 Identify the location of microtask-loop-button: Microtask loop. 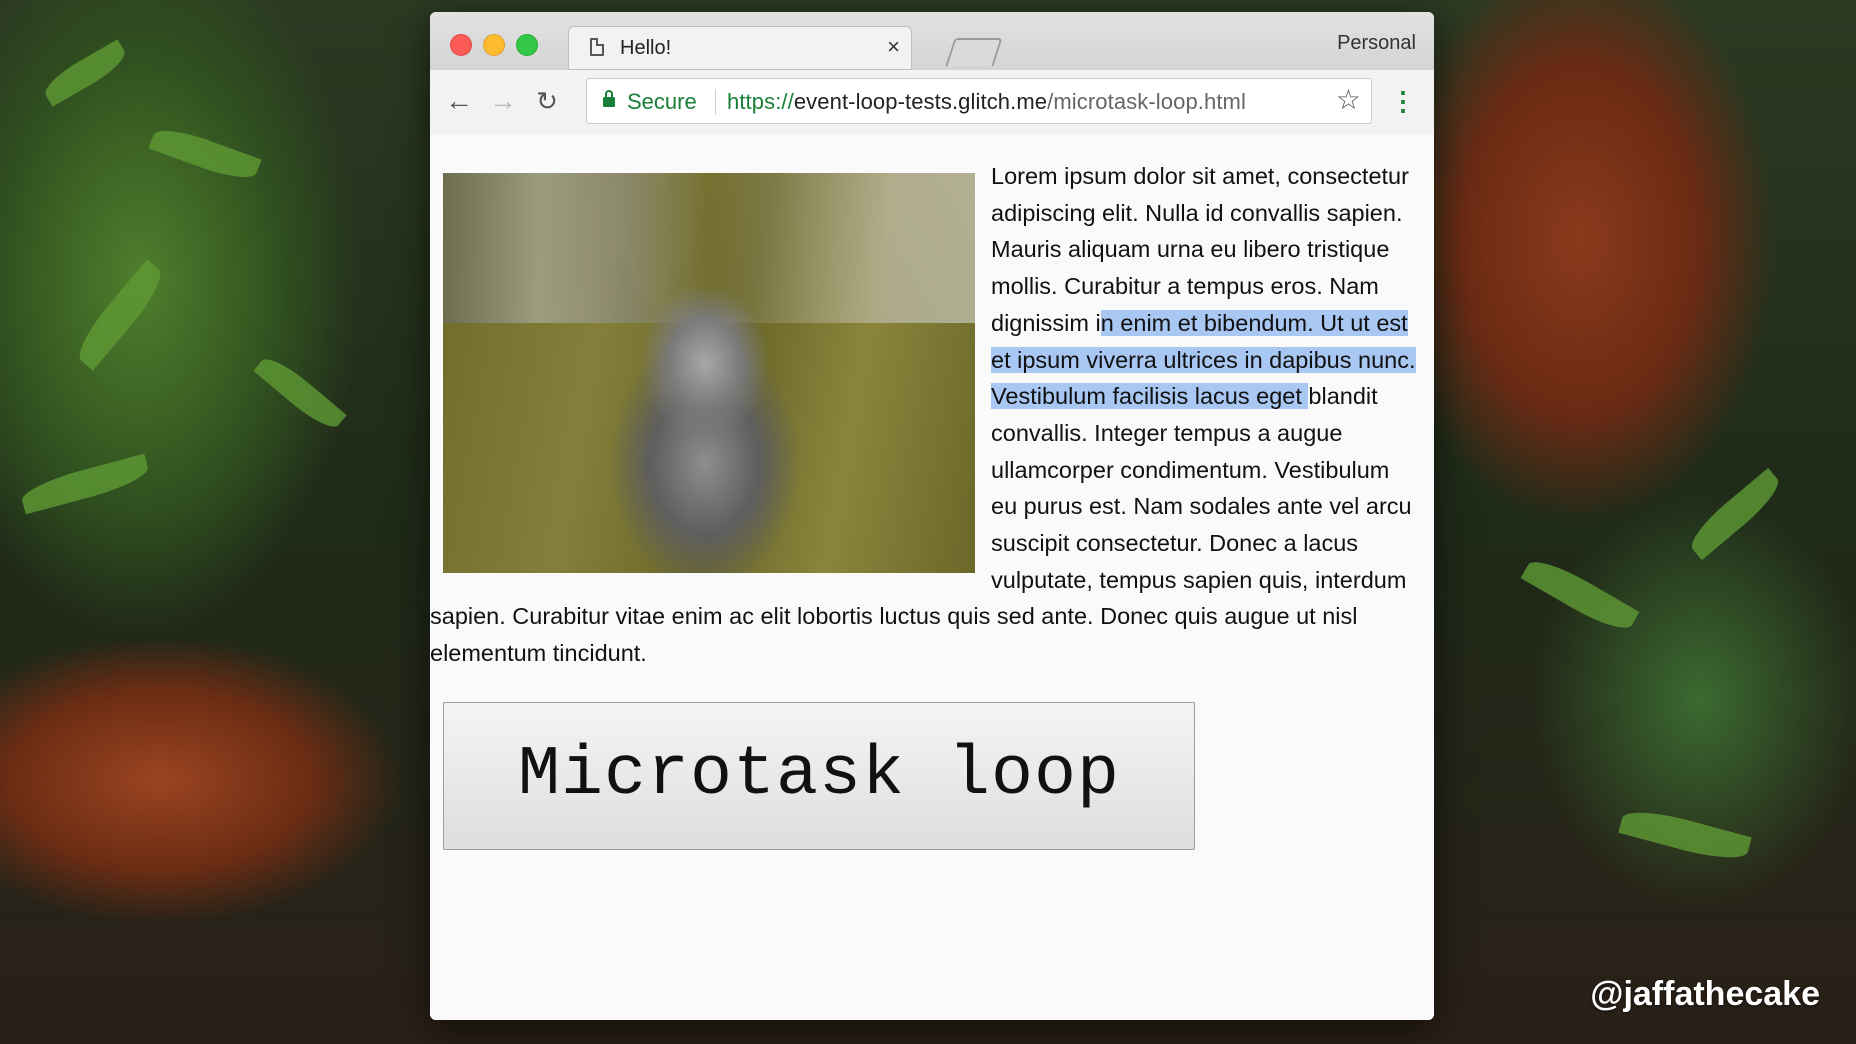
(819, 775).